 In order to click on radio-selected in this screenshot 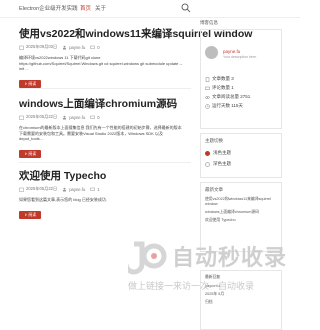, I will do `click(207, 153)`.